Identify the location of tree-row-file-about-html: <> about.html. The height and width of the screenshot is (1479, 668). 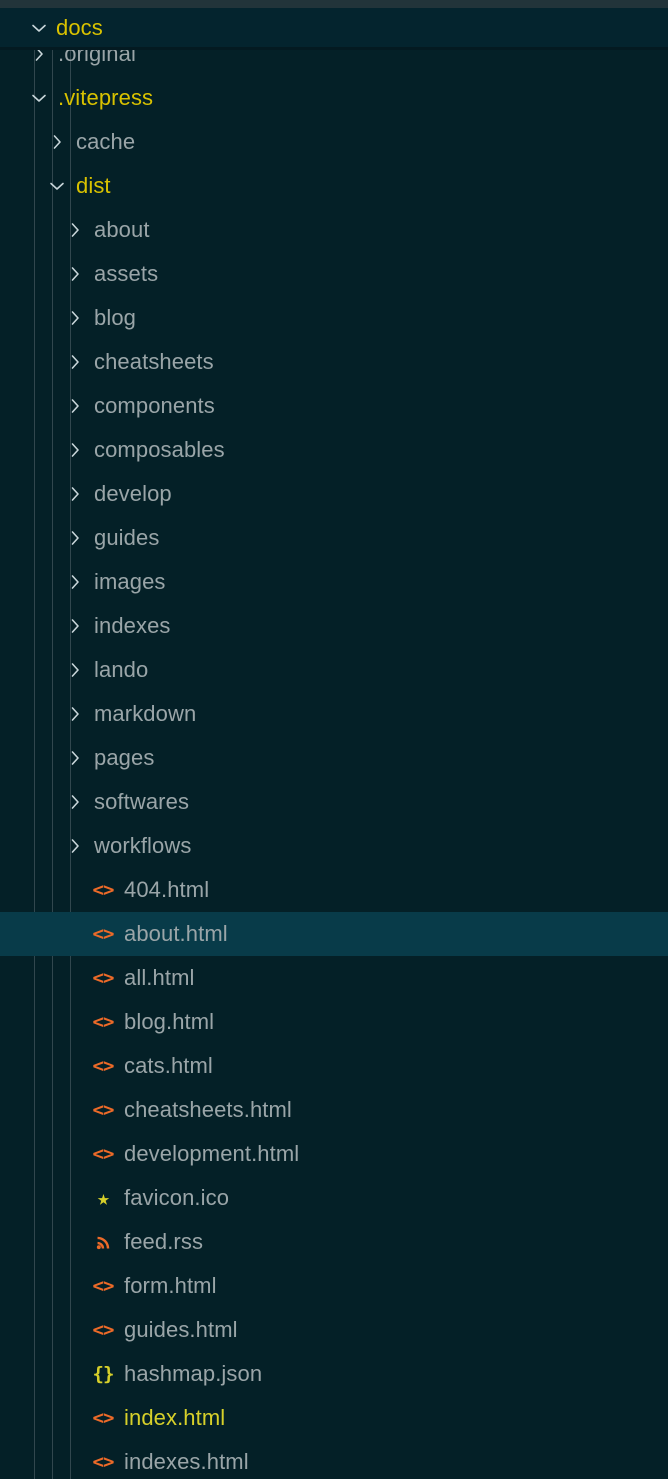
(334, 934).